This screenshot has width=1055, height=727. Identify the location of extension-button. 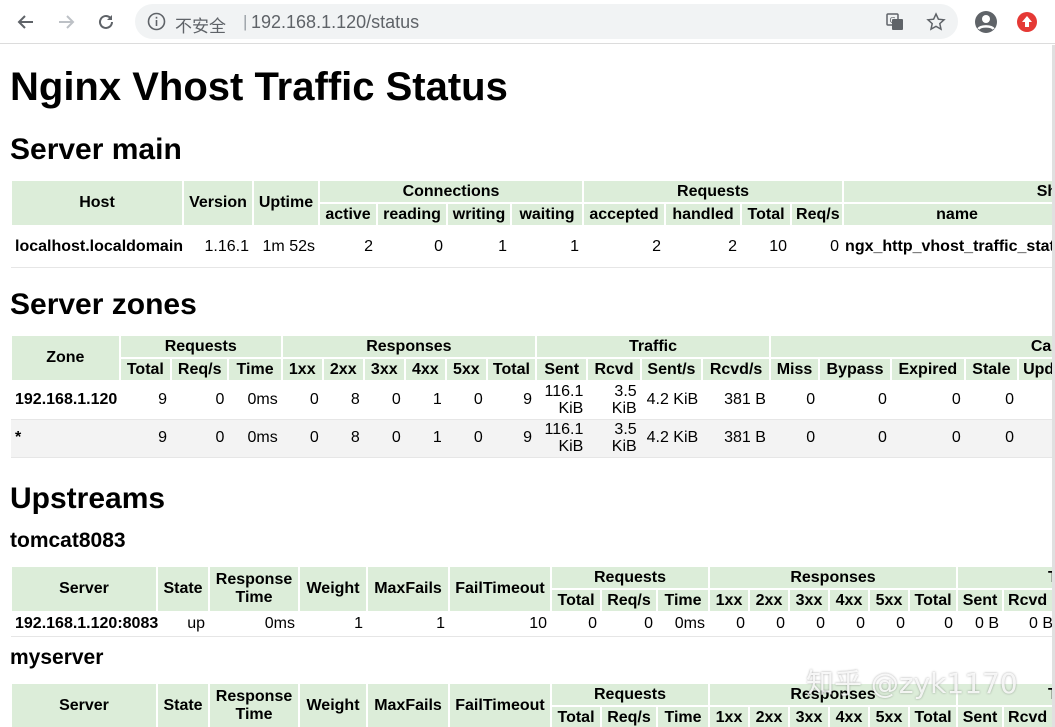
(1027, 22).